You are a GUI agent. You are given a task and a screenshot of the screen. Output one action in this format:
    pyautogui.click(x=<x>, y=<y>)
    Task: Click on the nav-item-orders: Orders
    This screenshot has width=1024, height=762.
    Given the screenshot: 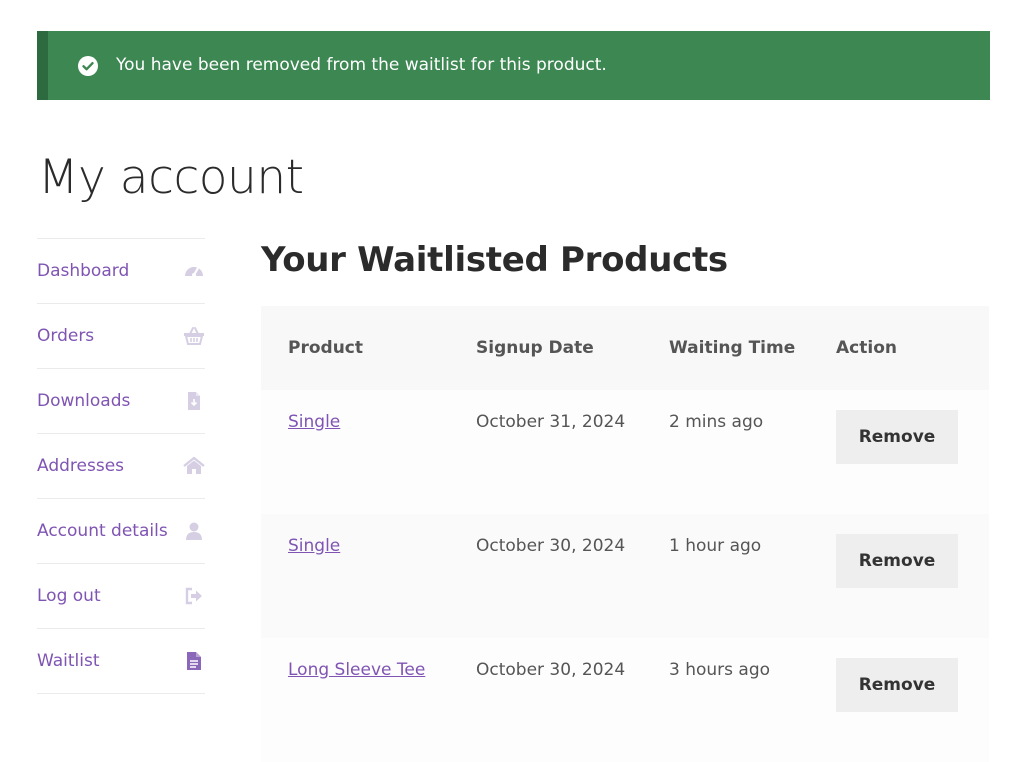 What is the action you would take?
    pyautogui.click(x=121, y=336)
    